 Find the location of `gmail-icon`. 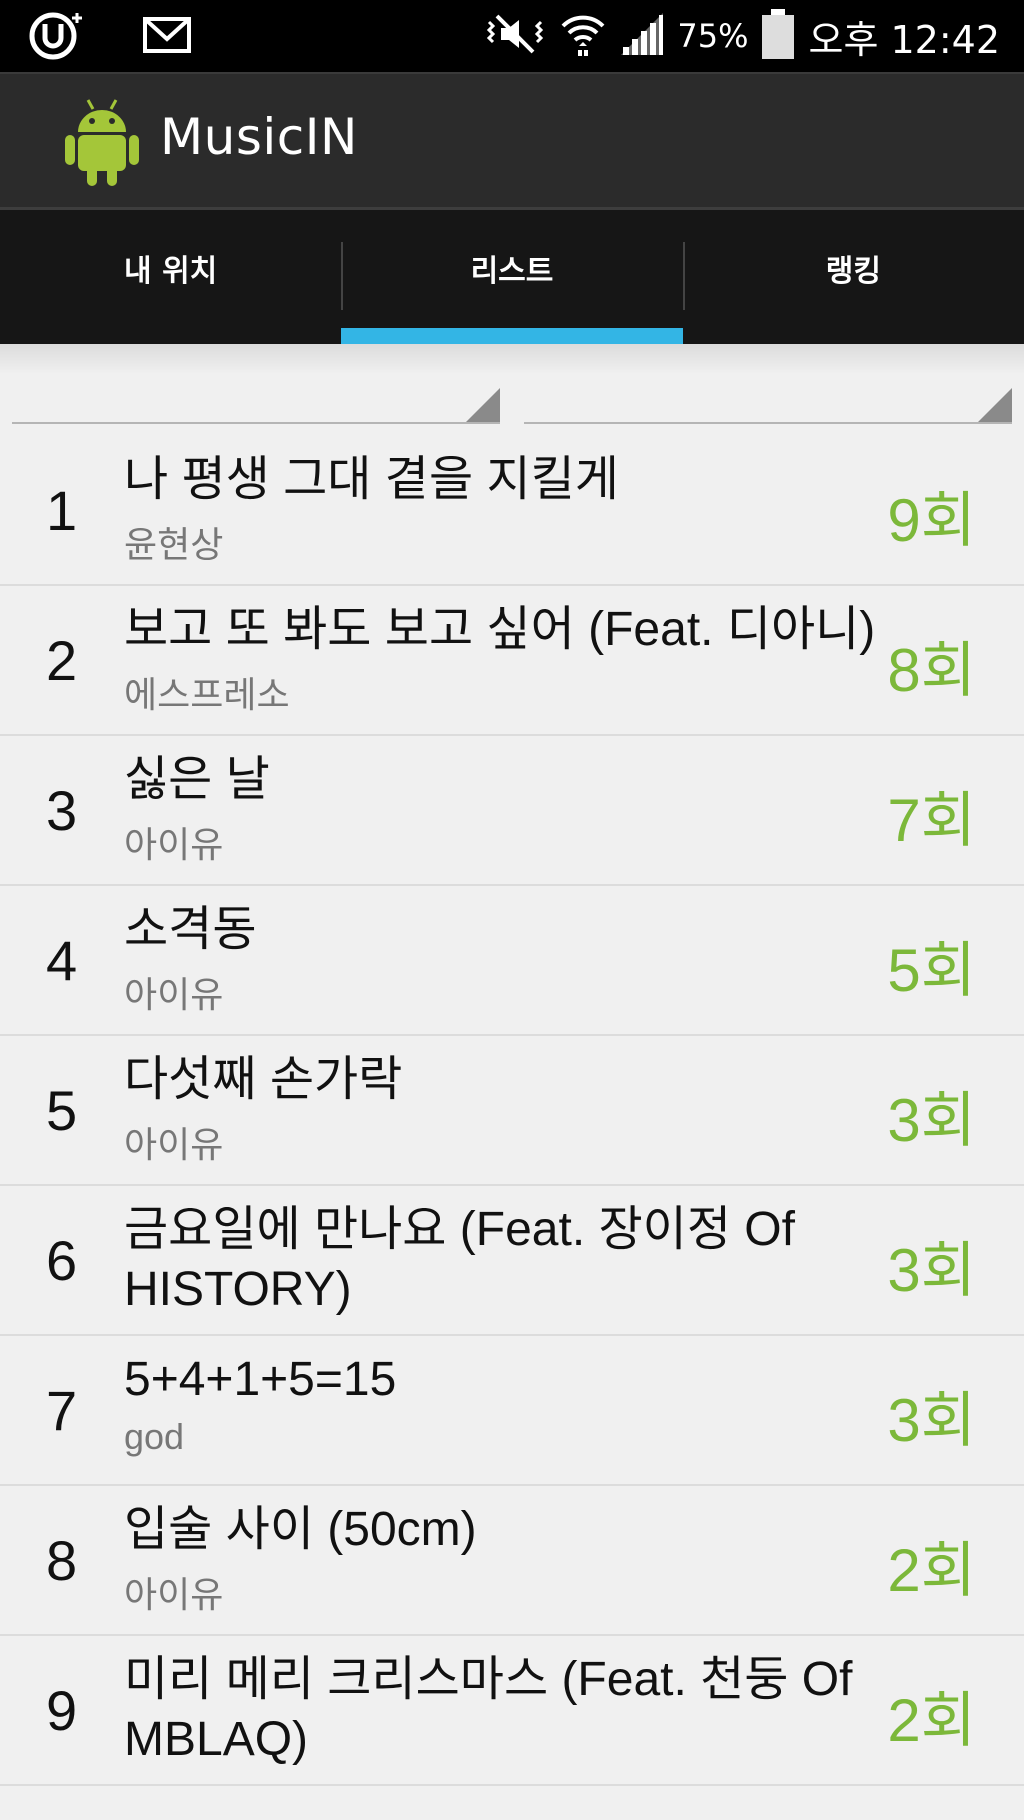

gmail-icon is located at coordinates (167, 37).